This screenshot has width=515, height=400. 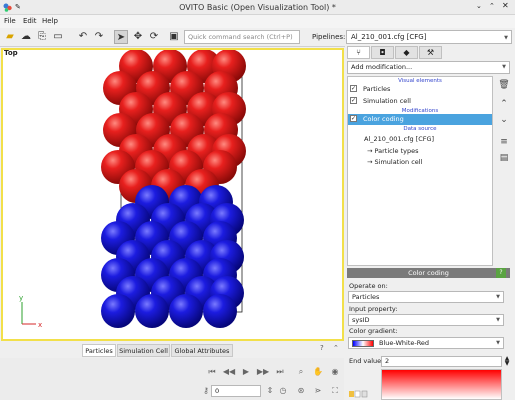 I want to click on menu-edit: Edit, so click(x=30, y=21).